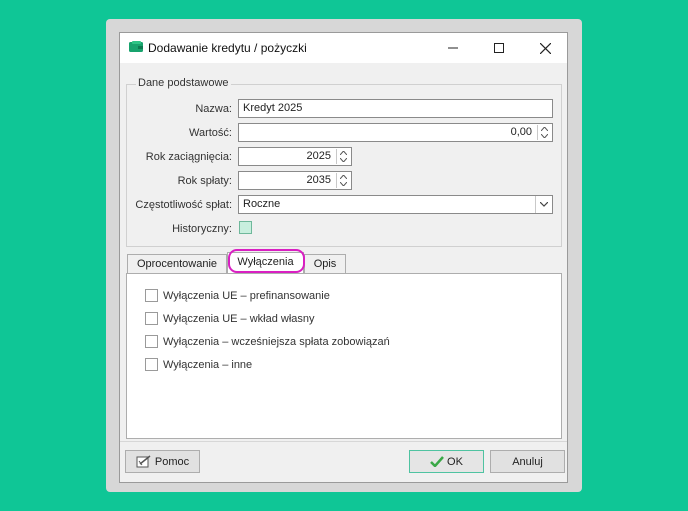  I want to click on rok-spl-input: 2035, so click(295, 180).